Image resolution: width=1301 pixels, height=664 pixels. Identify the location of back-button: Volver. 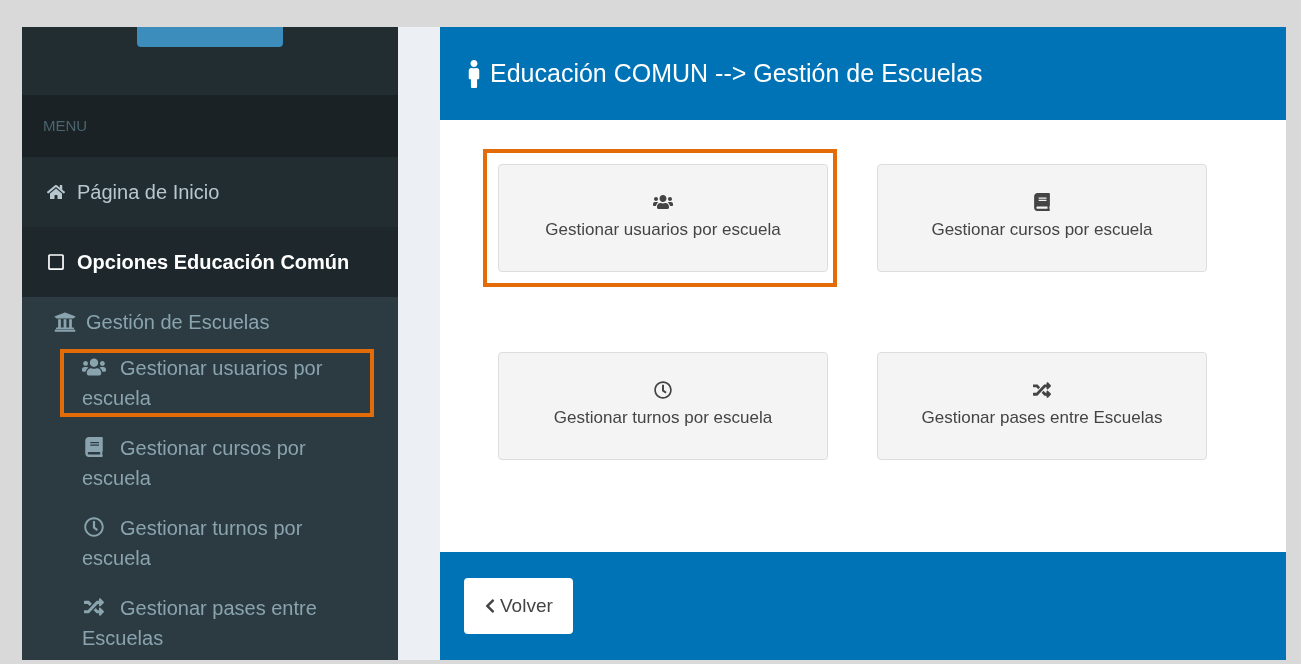
(518, 606).